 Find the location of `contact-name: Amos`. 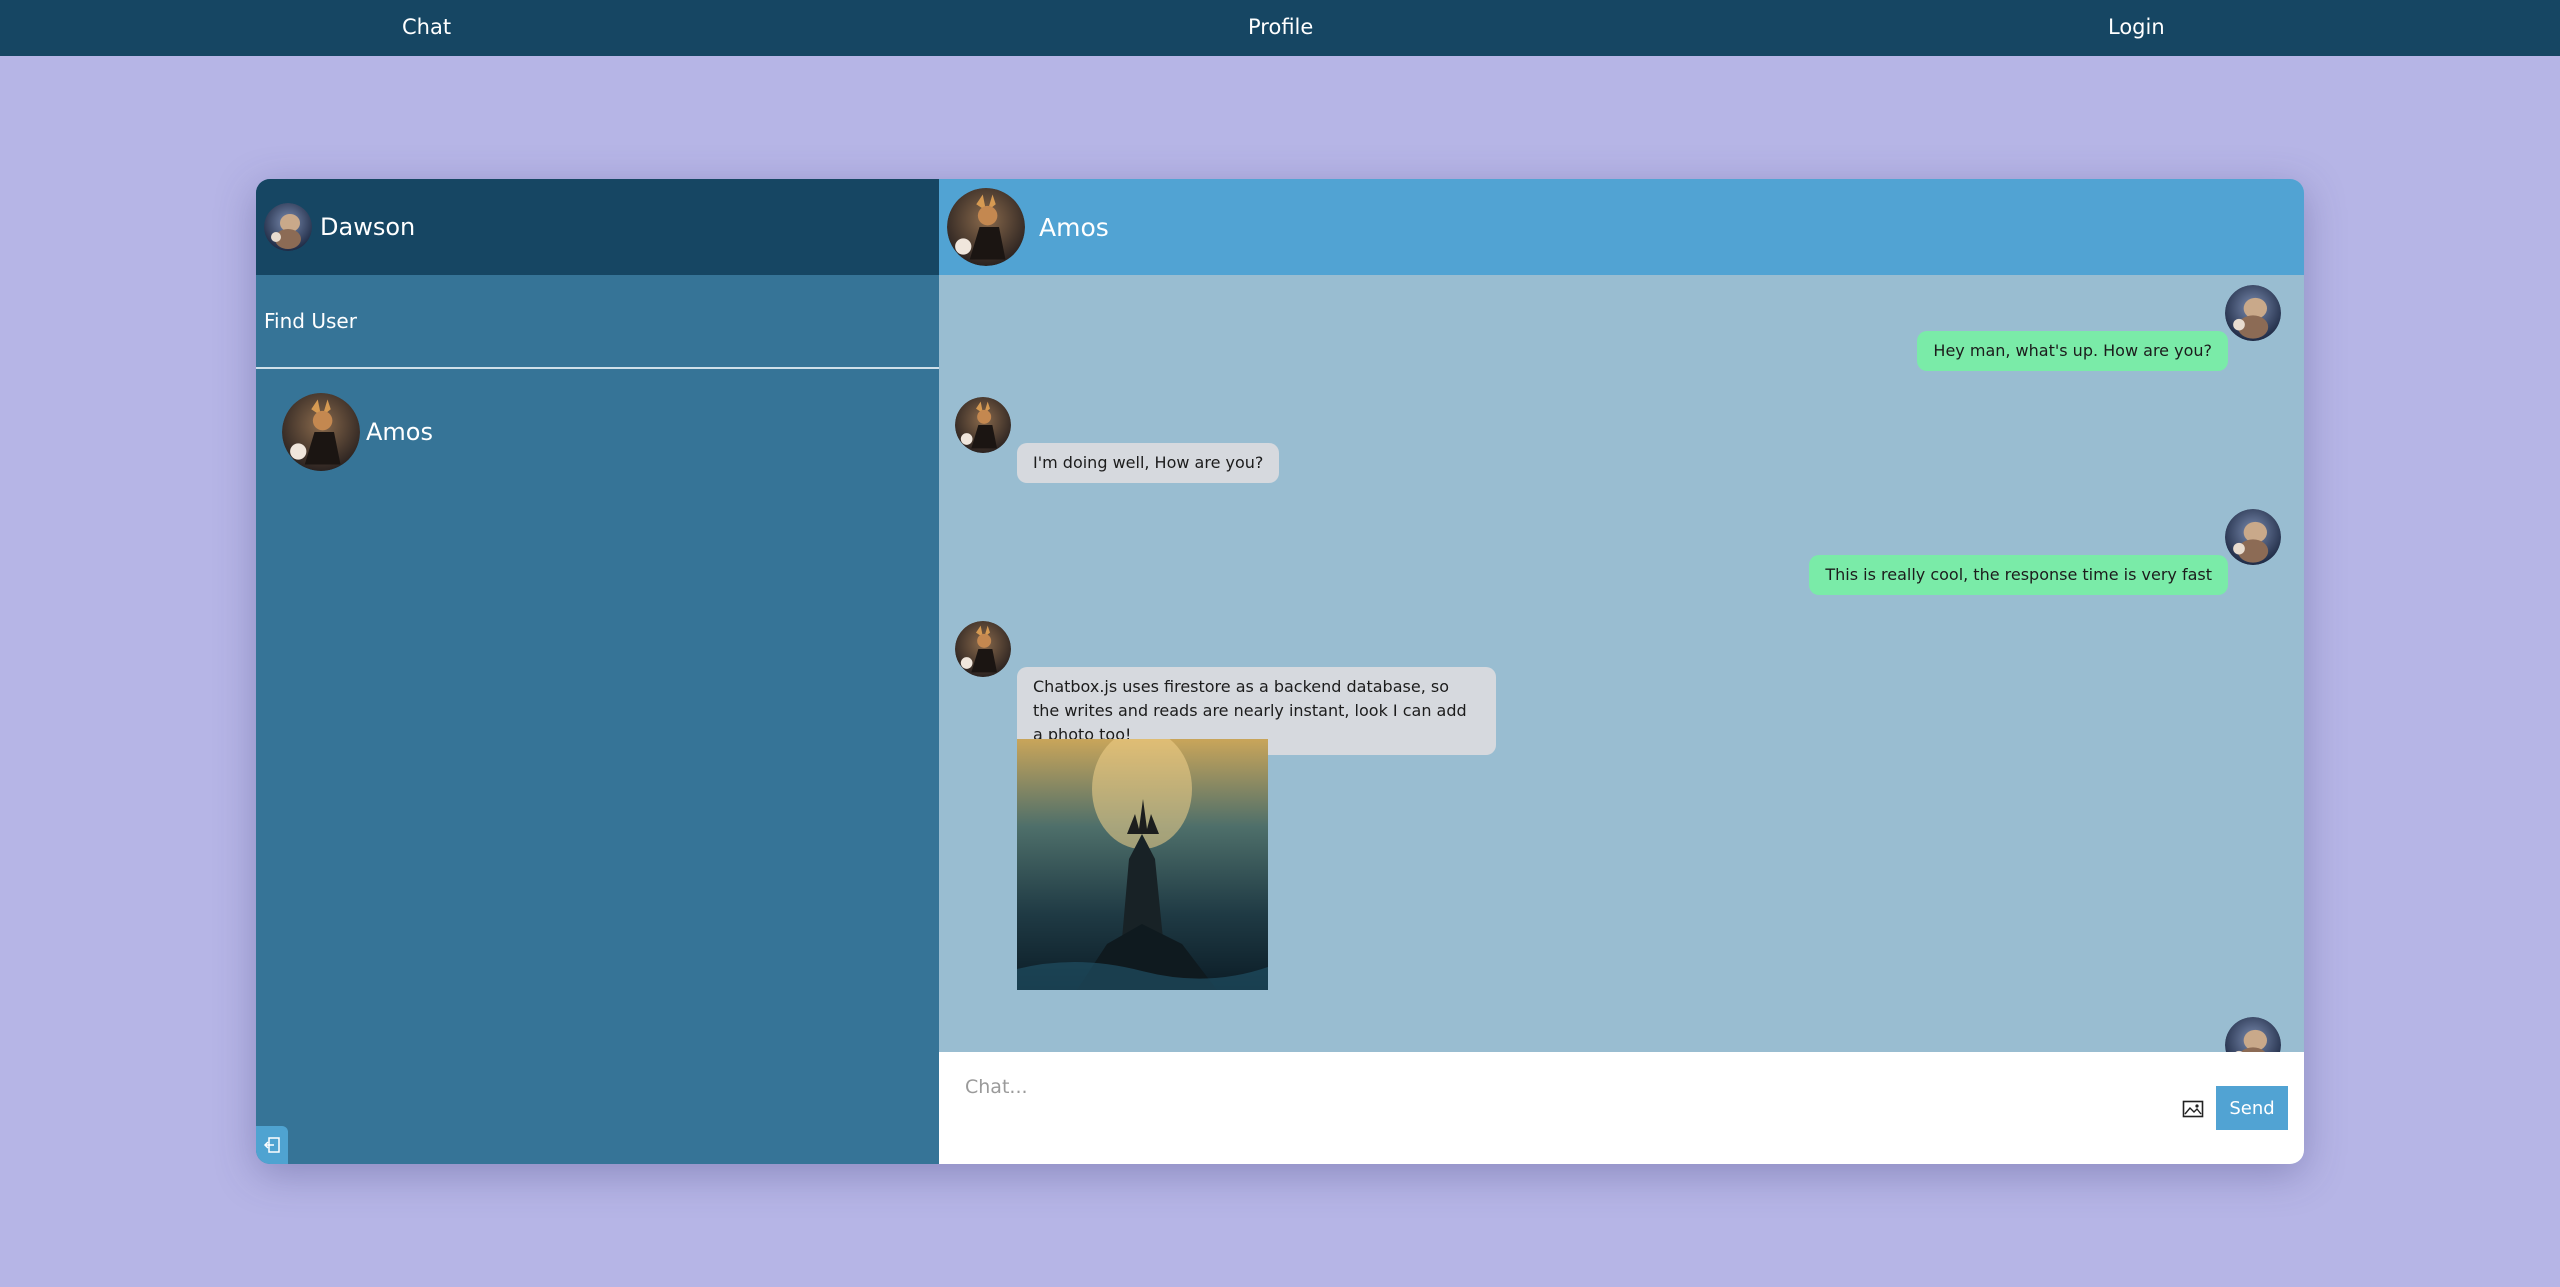

contact-name: Amos is located at coordinates (399, 432).